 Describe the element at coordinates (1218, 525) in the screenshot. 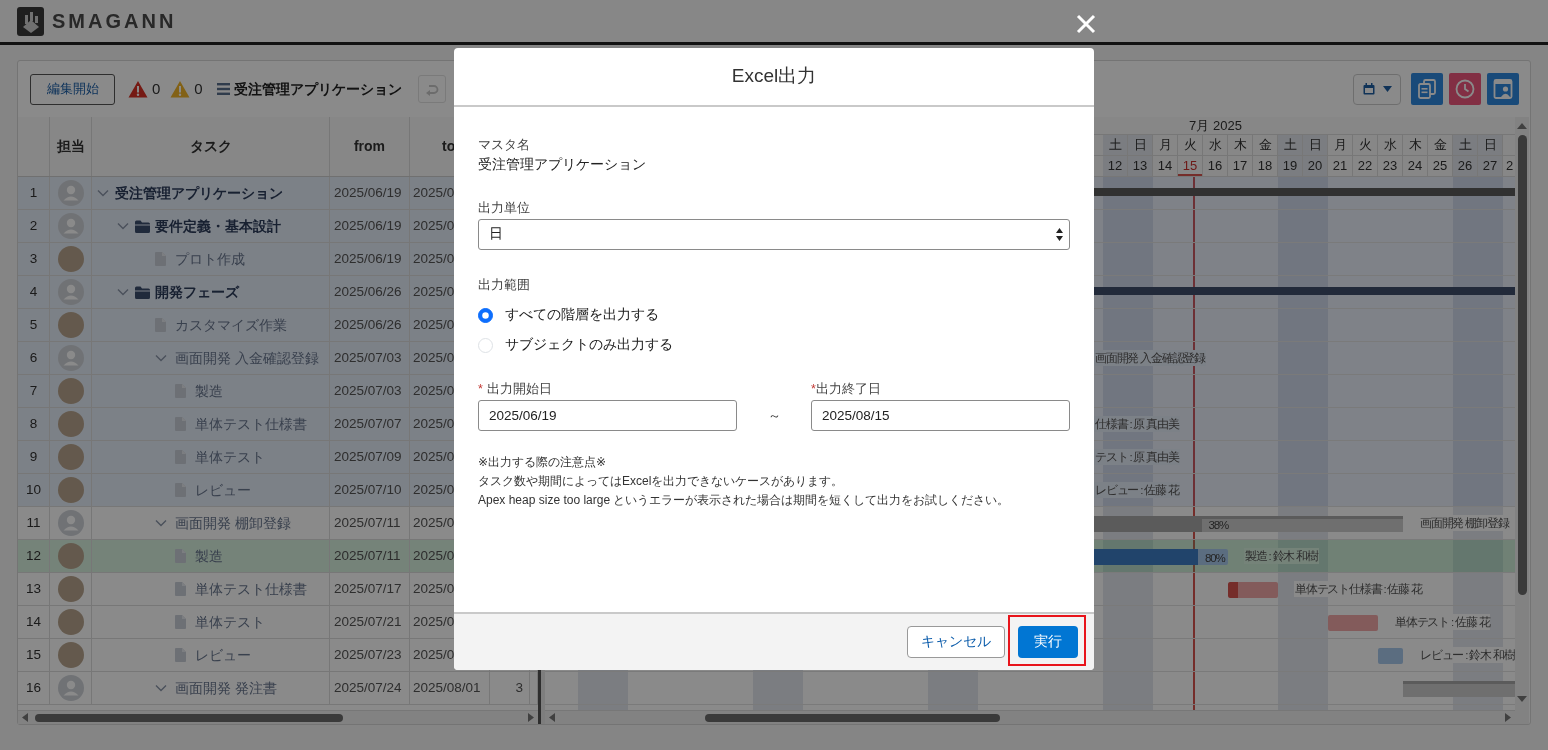

I see `progress-label: 38%` at that location.